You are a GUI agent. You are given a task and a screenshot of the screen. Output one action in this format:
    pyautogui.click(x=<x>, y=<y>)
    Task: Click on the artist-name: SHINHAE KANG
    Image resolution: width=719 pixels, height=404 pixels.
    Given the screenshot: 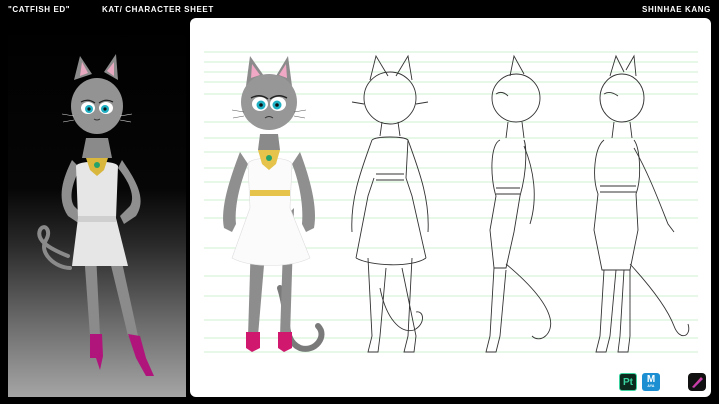 What is the action you would take?
    pyautogui.click(x=676, y=9)
    